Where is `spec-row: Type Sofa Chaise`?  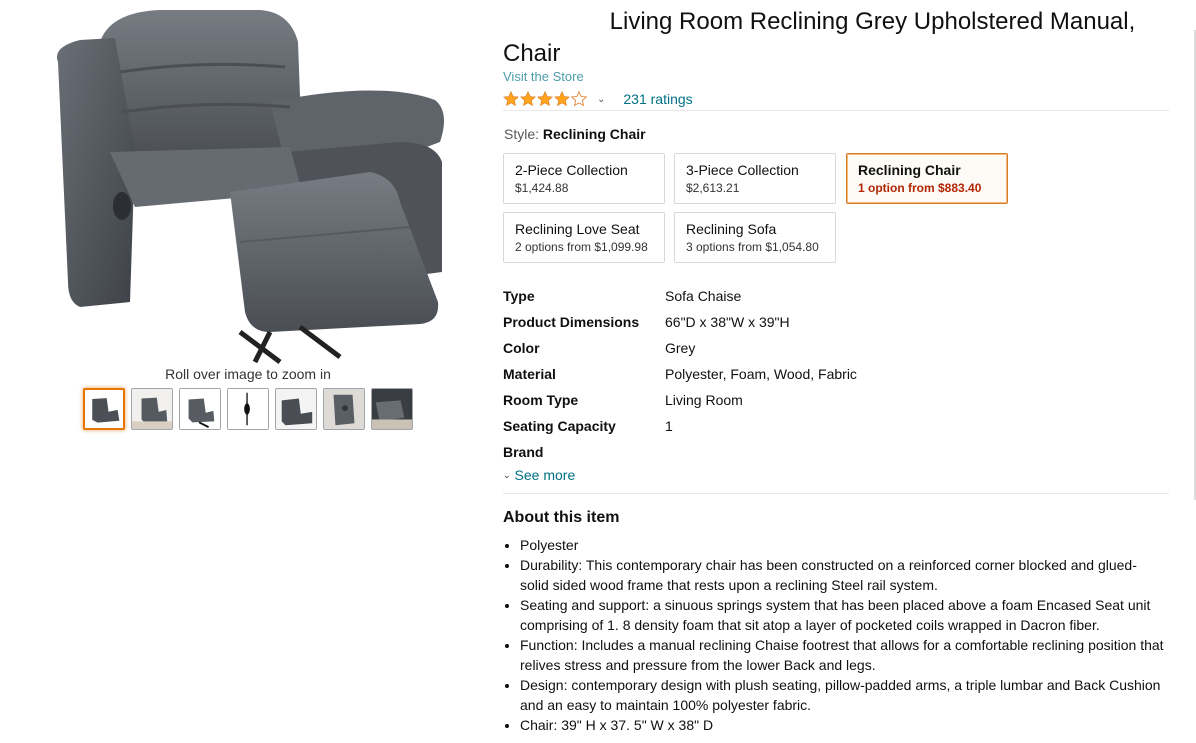
spec-row: Type Sofa Chaise is located at coordinates (803, 296).